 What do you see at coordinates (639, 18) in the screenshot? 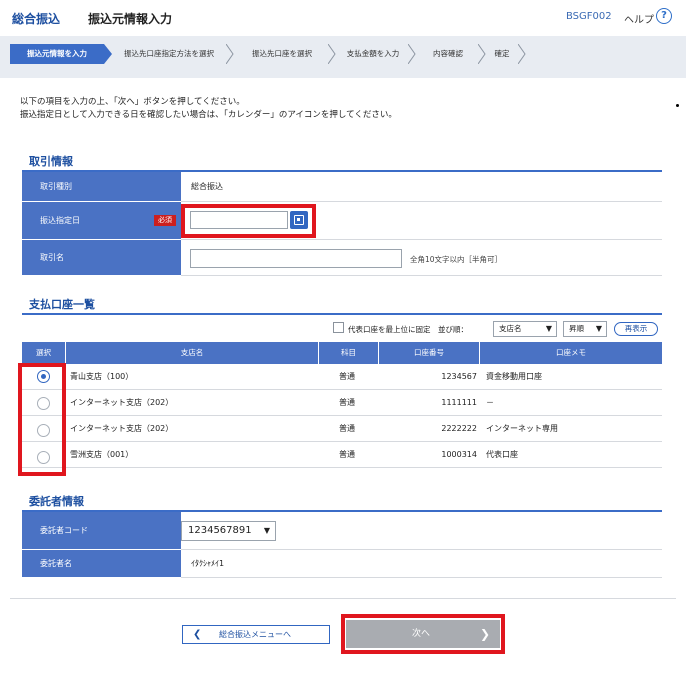
I see `help-link: ヘルプ` at bounding box center [639, 18].